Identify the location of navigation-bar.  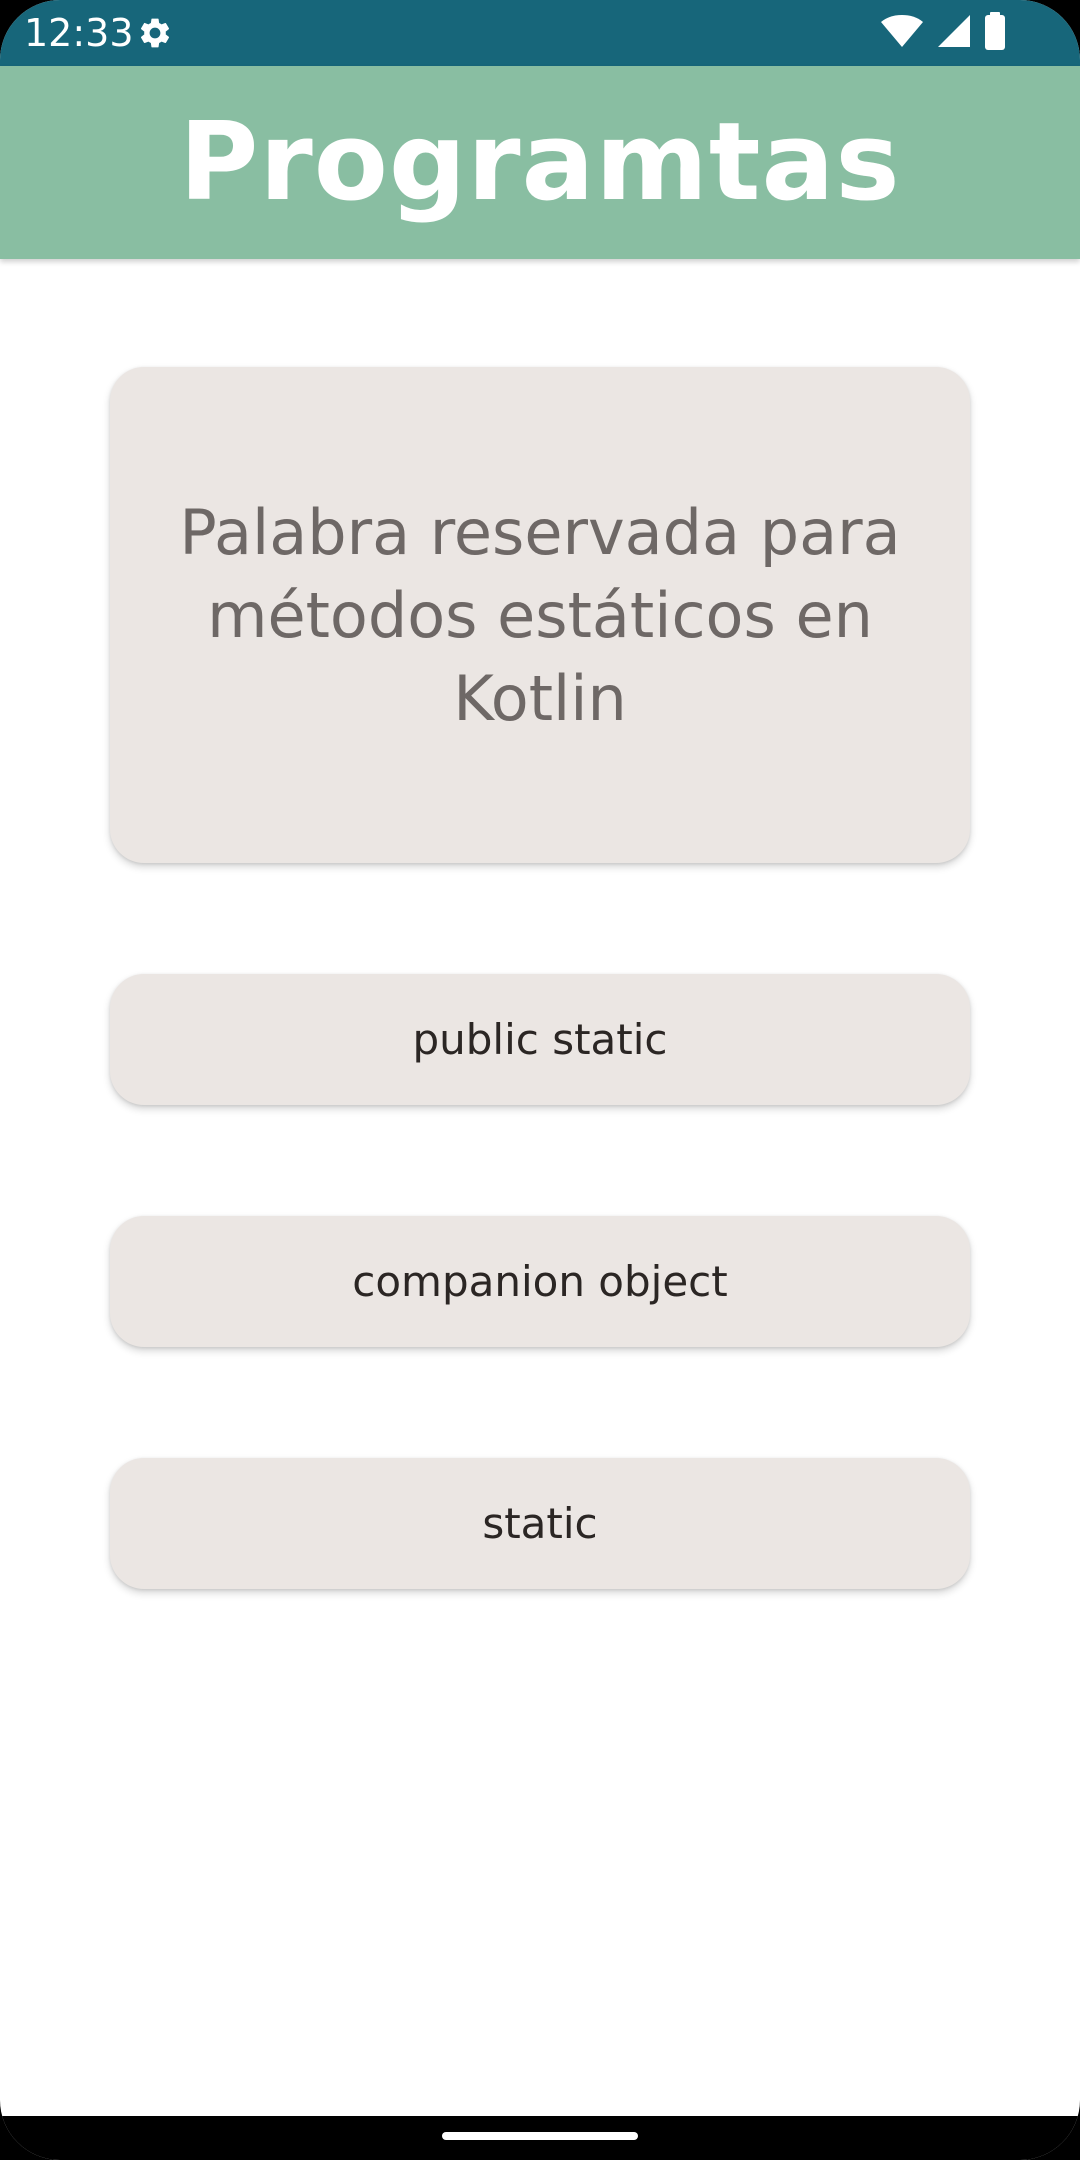
(540, 2138).